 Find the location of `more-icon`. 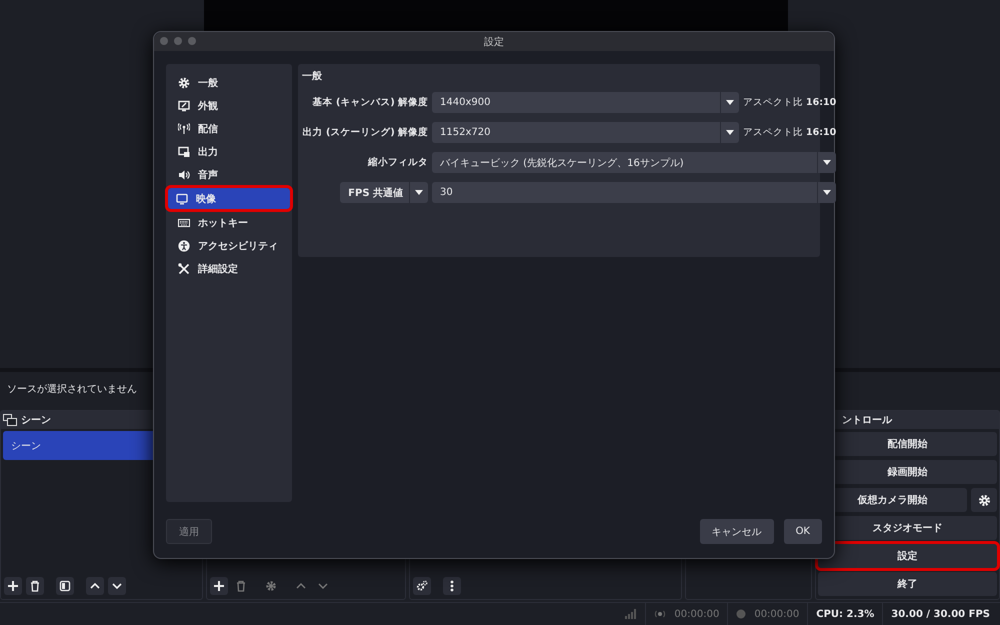

more-icon is located at coordinates (452, 586).